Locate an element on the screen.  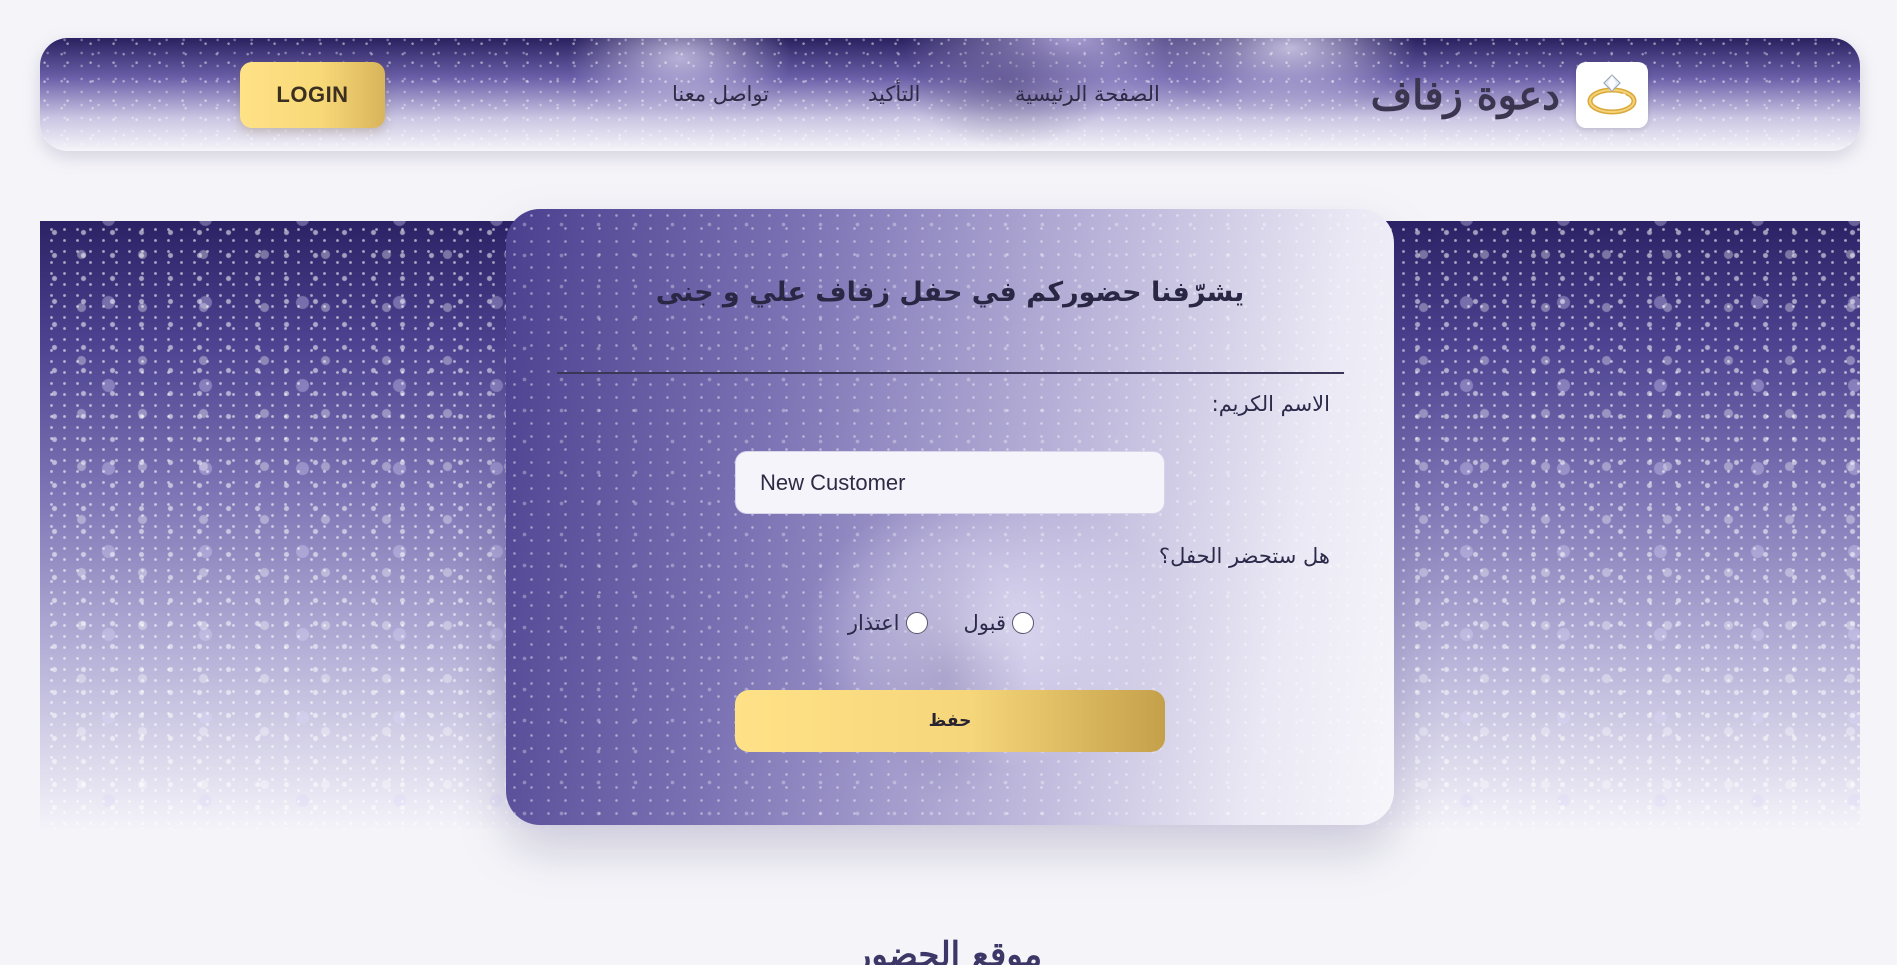
rsvp-title: يشرّفنا حضوركم في حفل زفاف علي و جنى is located at coordinates (950, 292).